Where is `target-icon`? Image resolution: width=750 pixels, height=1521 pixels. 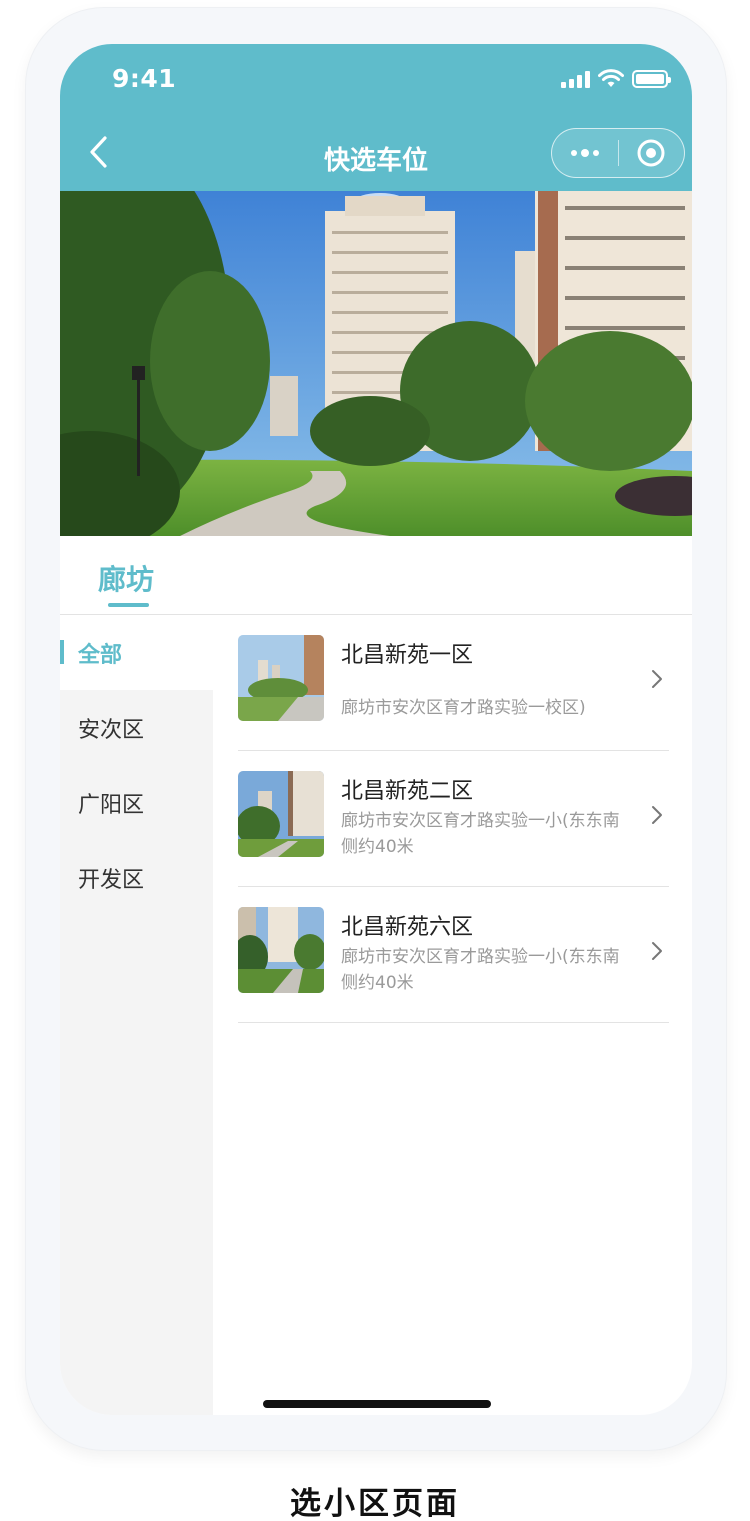
target-icon is located at coordinates (651, 153).